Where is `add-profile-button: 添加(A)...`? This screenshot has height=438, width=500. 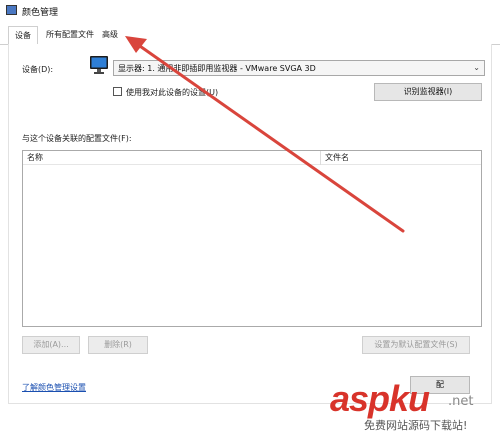 add-profile-button: 添加(A)... is located at coordinates (51, 345).